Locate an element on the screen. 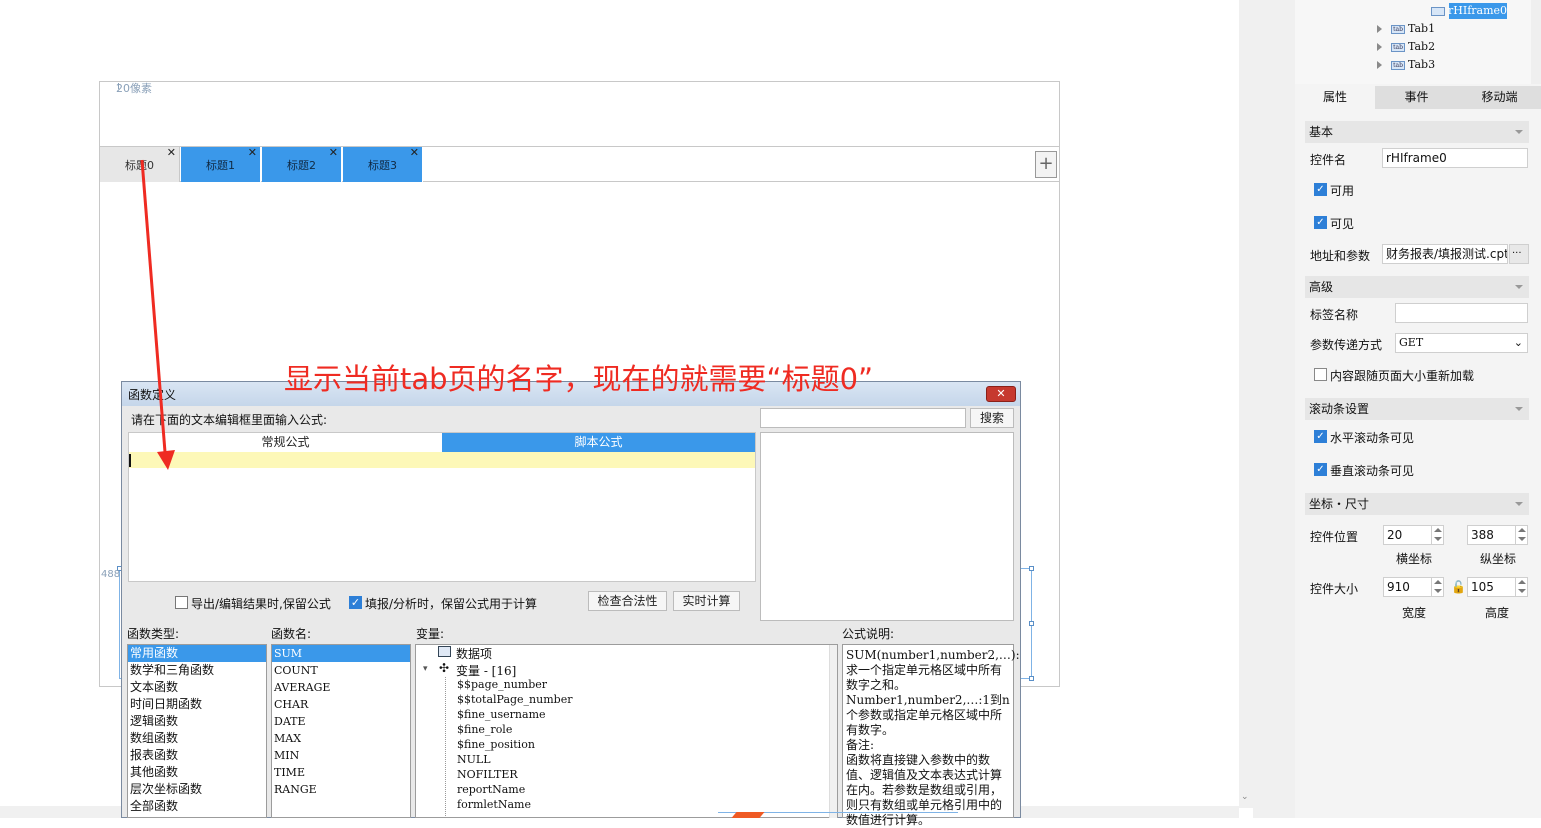 Image resolution: width=1541 pixels, height=828 pixels. tab-mobile: 移动端 is located at coordinates (1499, 97).